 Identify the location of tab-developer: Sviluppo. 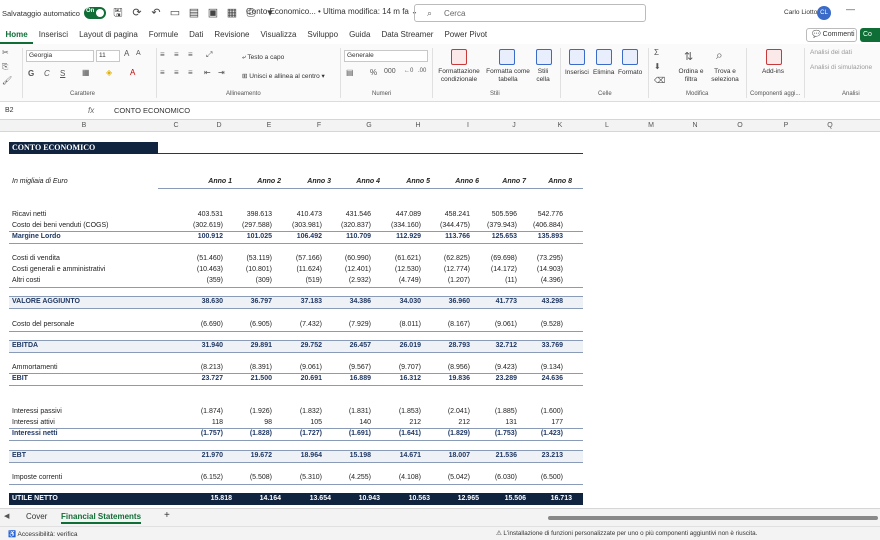
(323, 35).